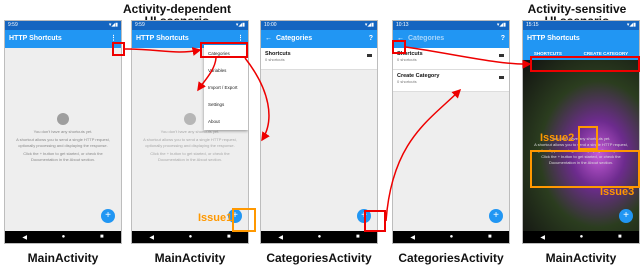  What do you see at coordinates (190, 258) in the screenshot?
I see `caption-phone-2: MainActivity` at bounding box center [190, 258].